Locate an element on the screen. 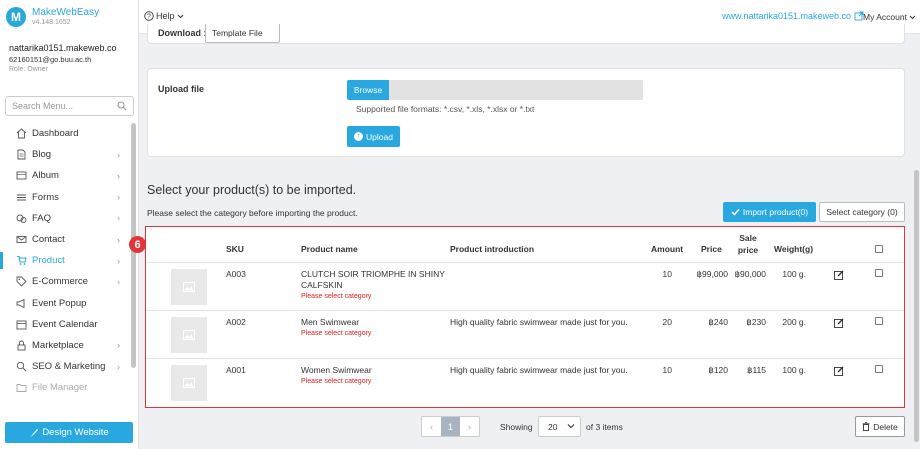  my-account-menu: My Account is located at coordinates (889, 17).